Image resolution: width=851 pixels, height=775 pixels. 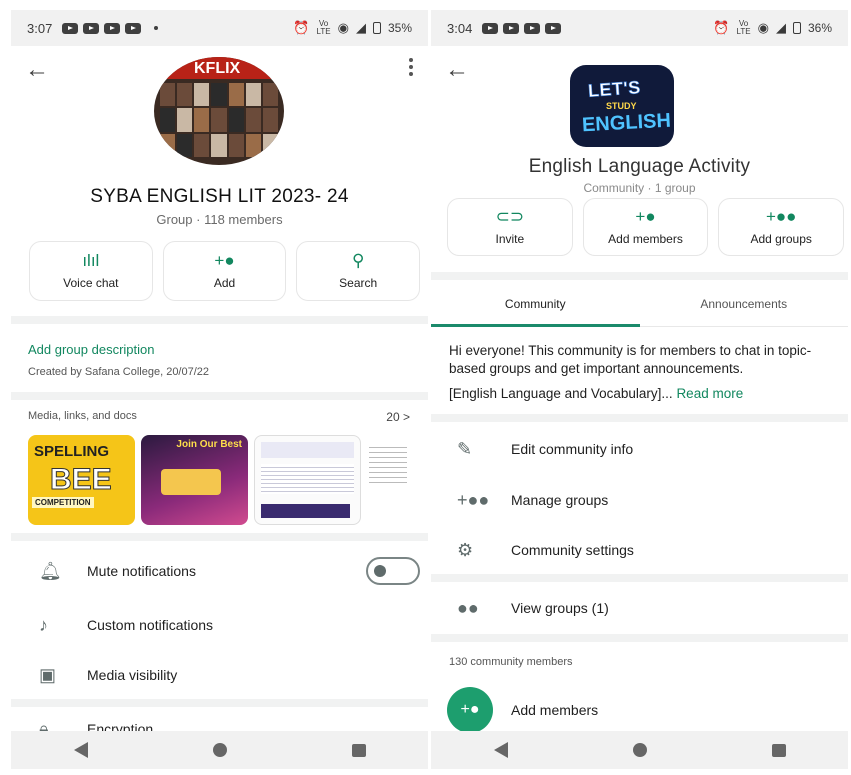 I want to click on mute-notifications-label: Mute notifications, so click(x=141, y=571).